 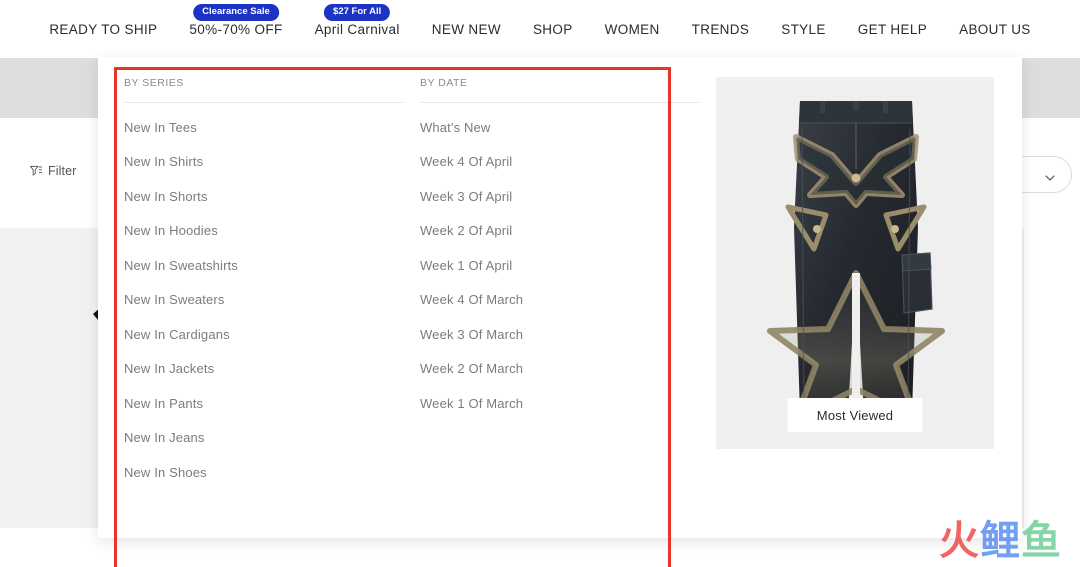 I want to click on list-item: Week 4 Of April, so click(x=568, y=161).